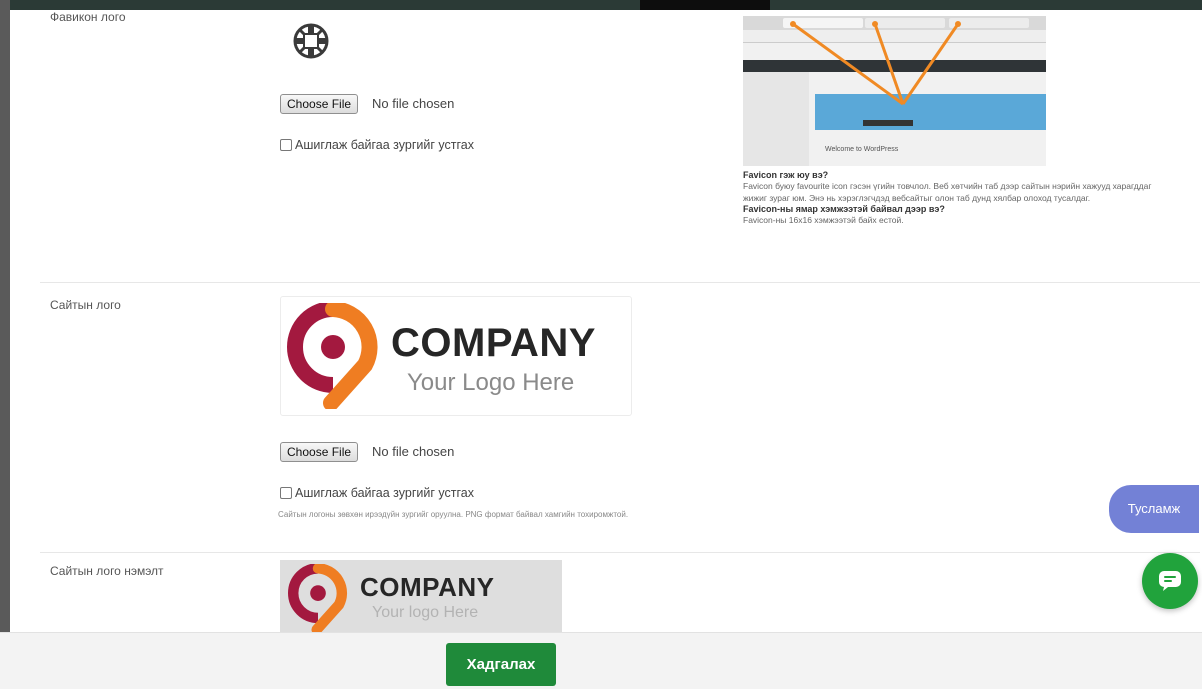  I want to click on site-logo-label: Сайтын лого, so click(85, 305).